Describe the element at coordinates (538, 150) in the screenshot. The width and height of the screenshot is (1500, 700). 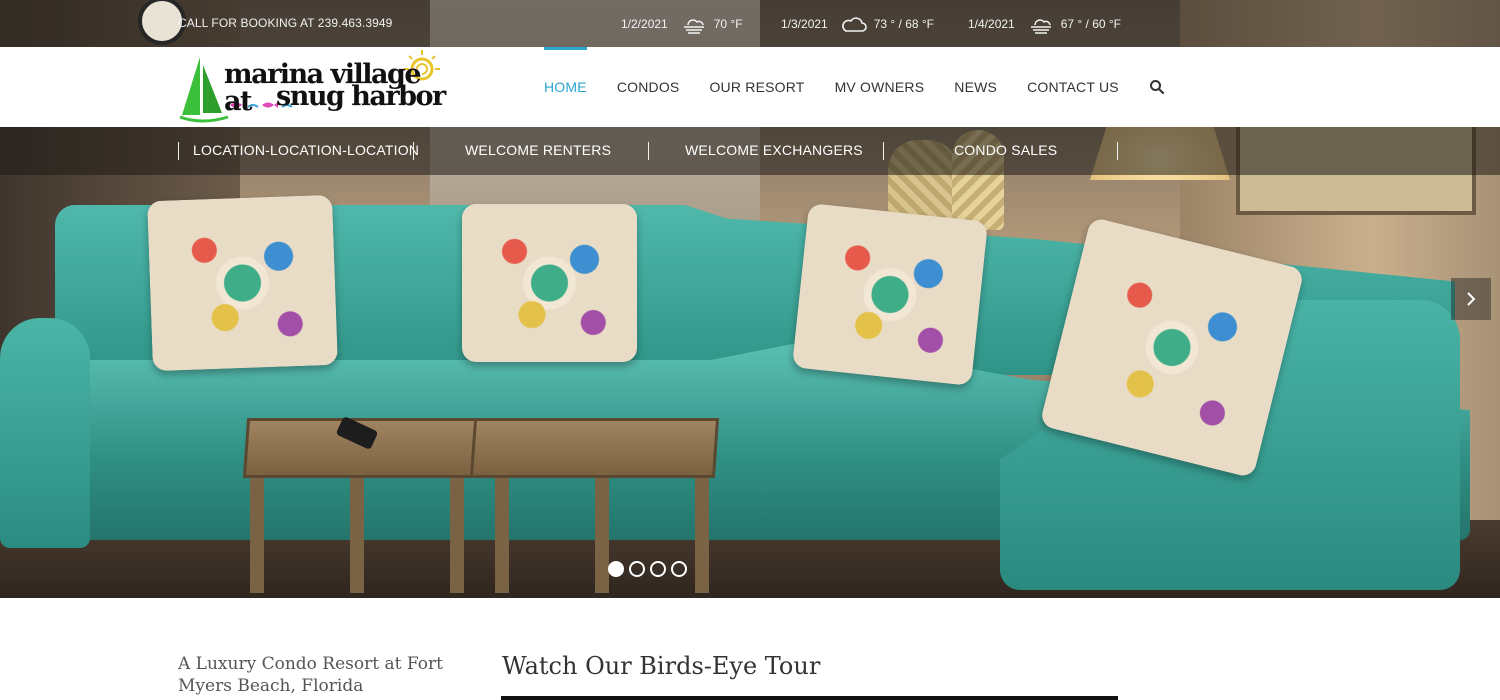
I see `subnav-item-welcome-renters: WELCOME RENTERS` at that location.